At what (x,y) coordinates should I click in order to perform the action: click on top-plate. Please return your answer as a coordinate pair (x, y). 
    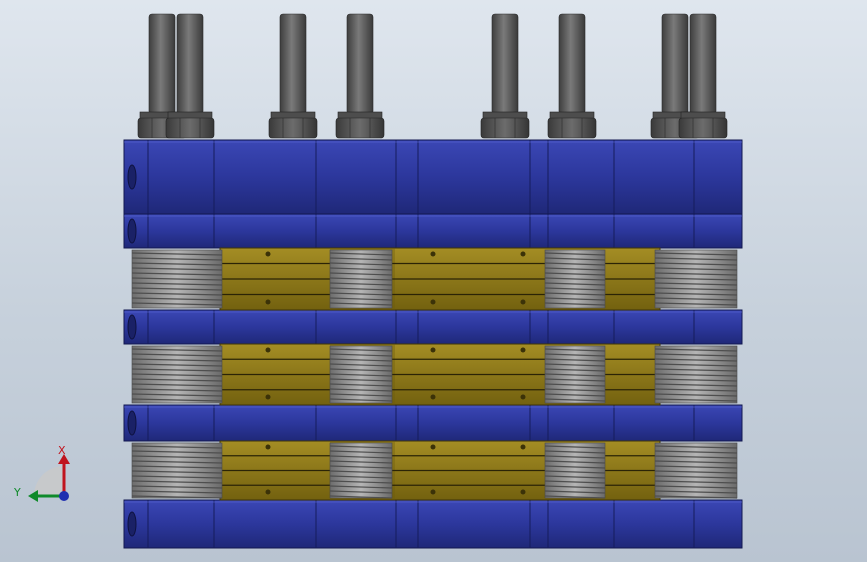
    Looking at the image, I should click on (433, 177).